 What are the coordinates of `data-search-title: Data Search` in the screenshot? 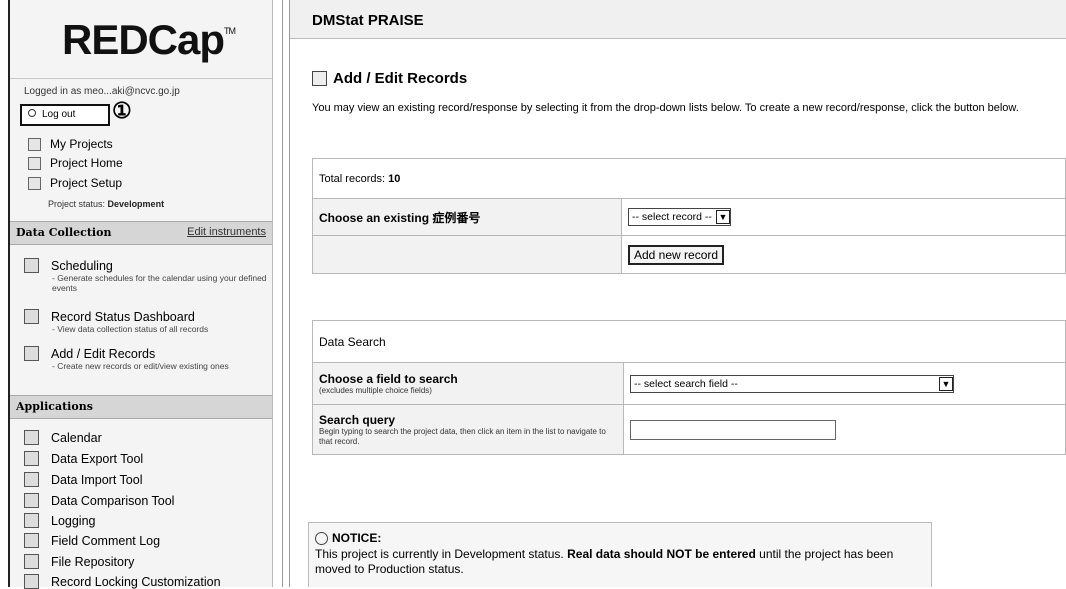 It's located at (689, 341).